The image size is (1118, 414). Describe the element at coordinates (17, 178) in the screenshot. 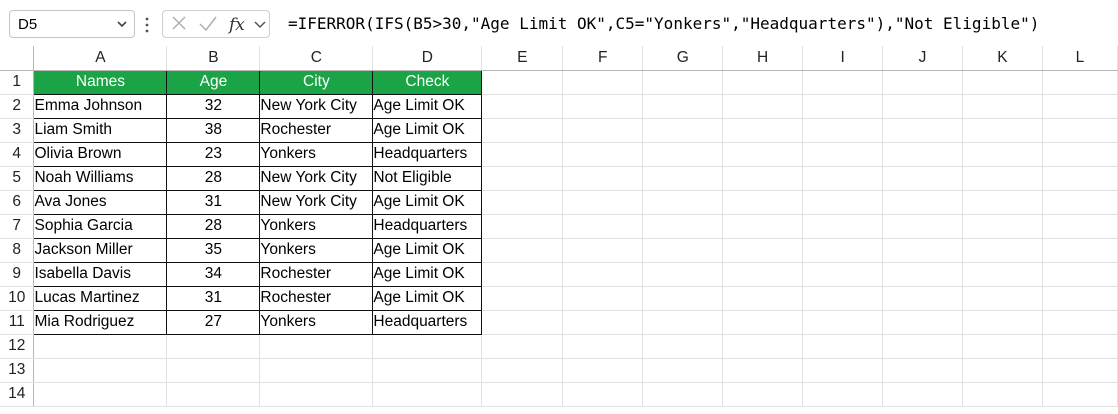

I see `row-header: 5` at that location.